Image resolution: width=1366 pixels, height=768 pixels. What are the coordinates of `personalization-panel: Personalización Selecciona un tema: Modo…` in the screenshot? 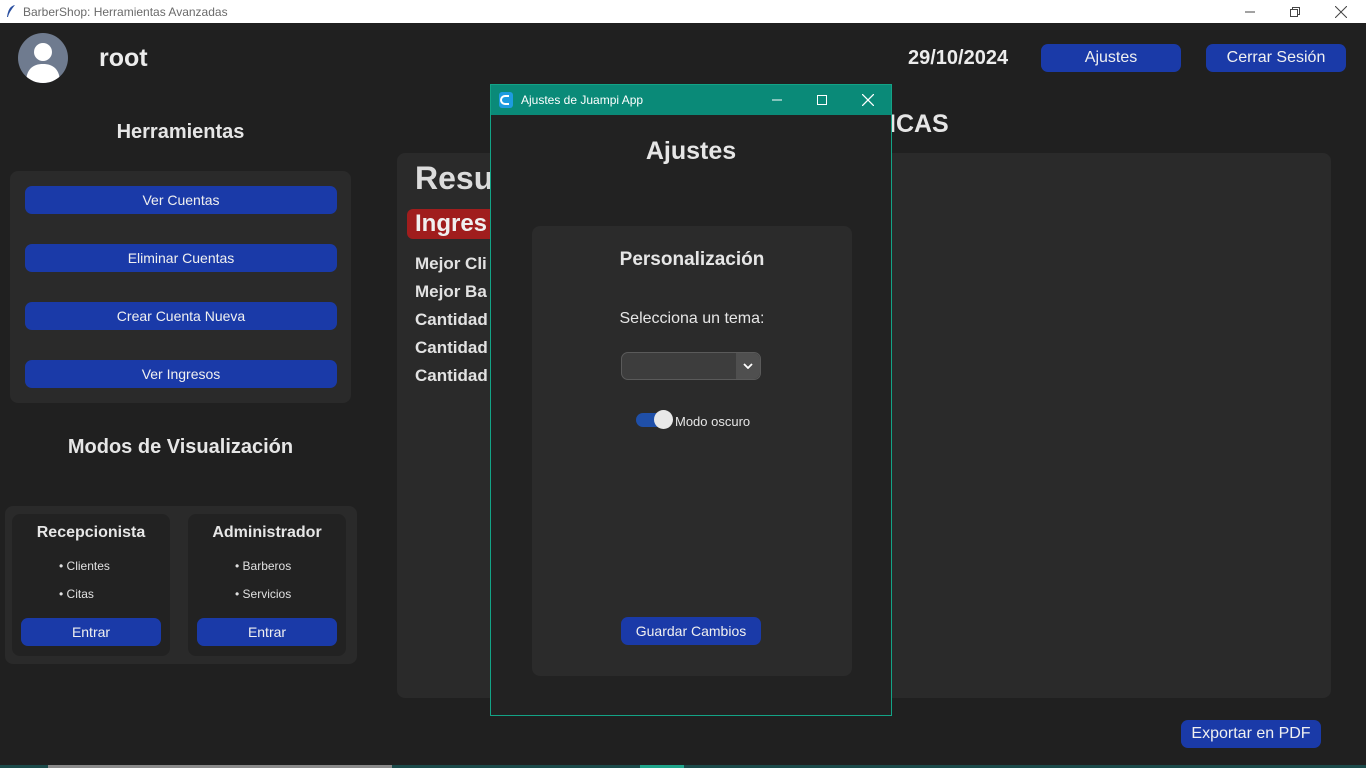 It's located at (692, 451).